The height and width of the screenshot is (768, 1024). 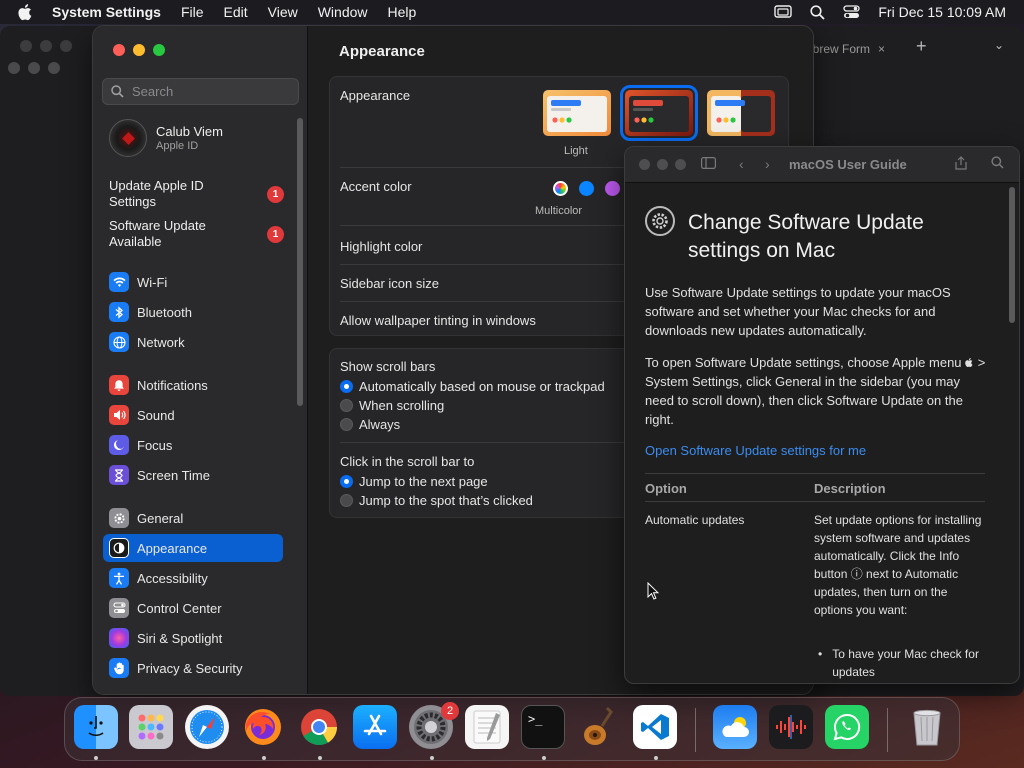 What do you see at coordinates (852, 12) in the screenshot?
I see `control-center-menu-icon` at bounding box center [852, 12].